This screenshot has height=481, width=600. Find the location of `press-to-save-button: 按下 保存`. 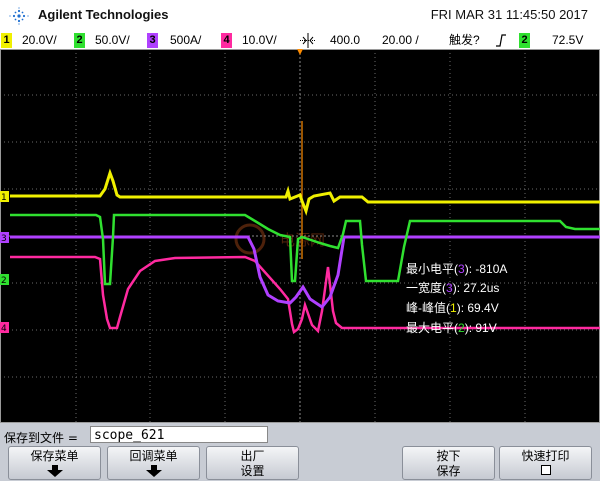

press-to-save-button: 按下 保存 is located at coordinates (448, 463).